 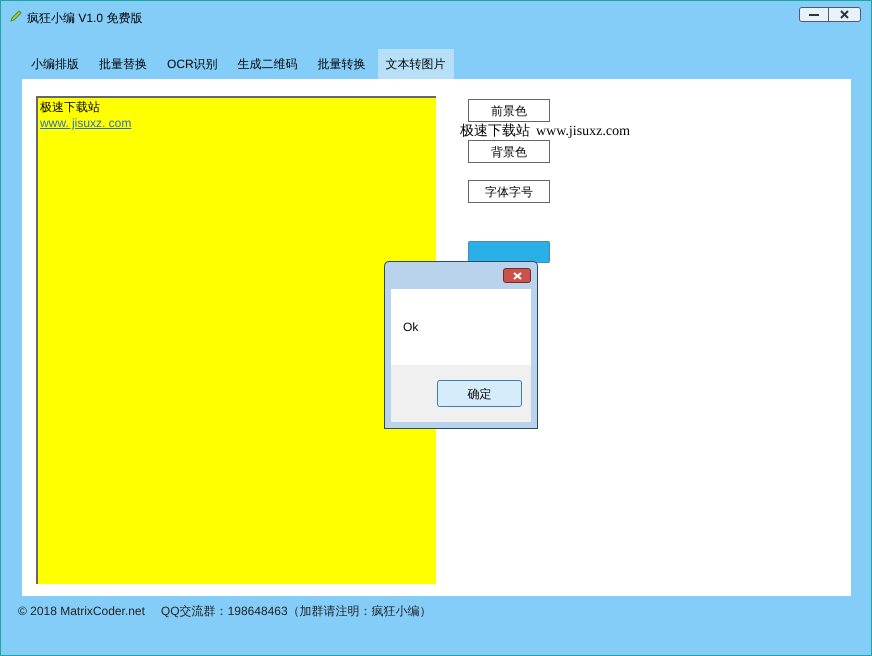 What do you see at coordinates (509, 110) in the screenshot?
I see `foreground-color-button: 前景色` at bounding box center [509, 110].